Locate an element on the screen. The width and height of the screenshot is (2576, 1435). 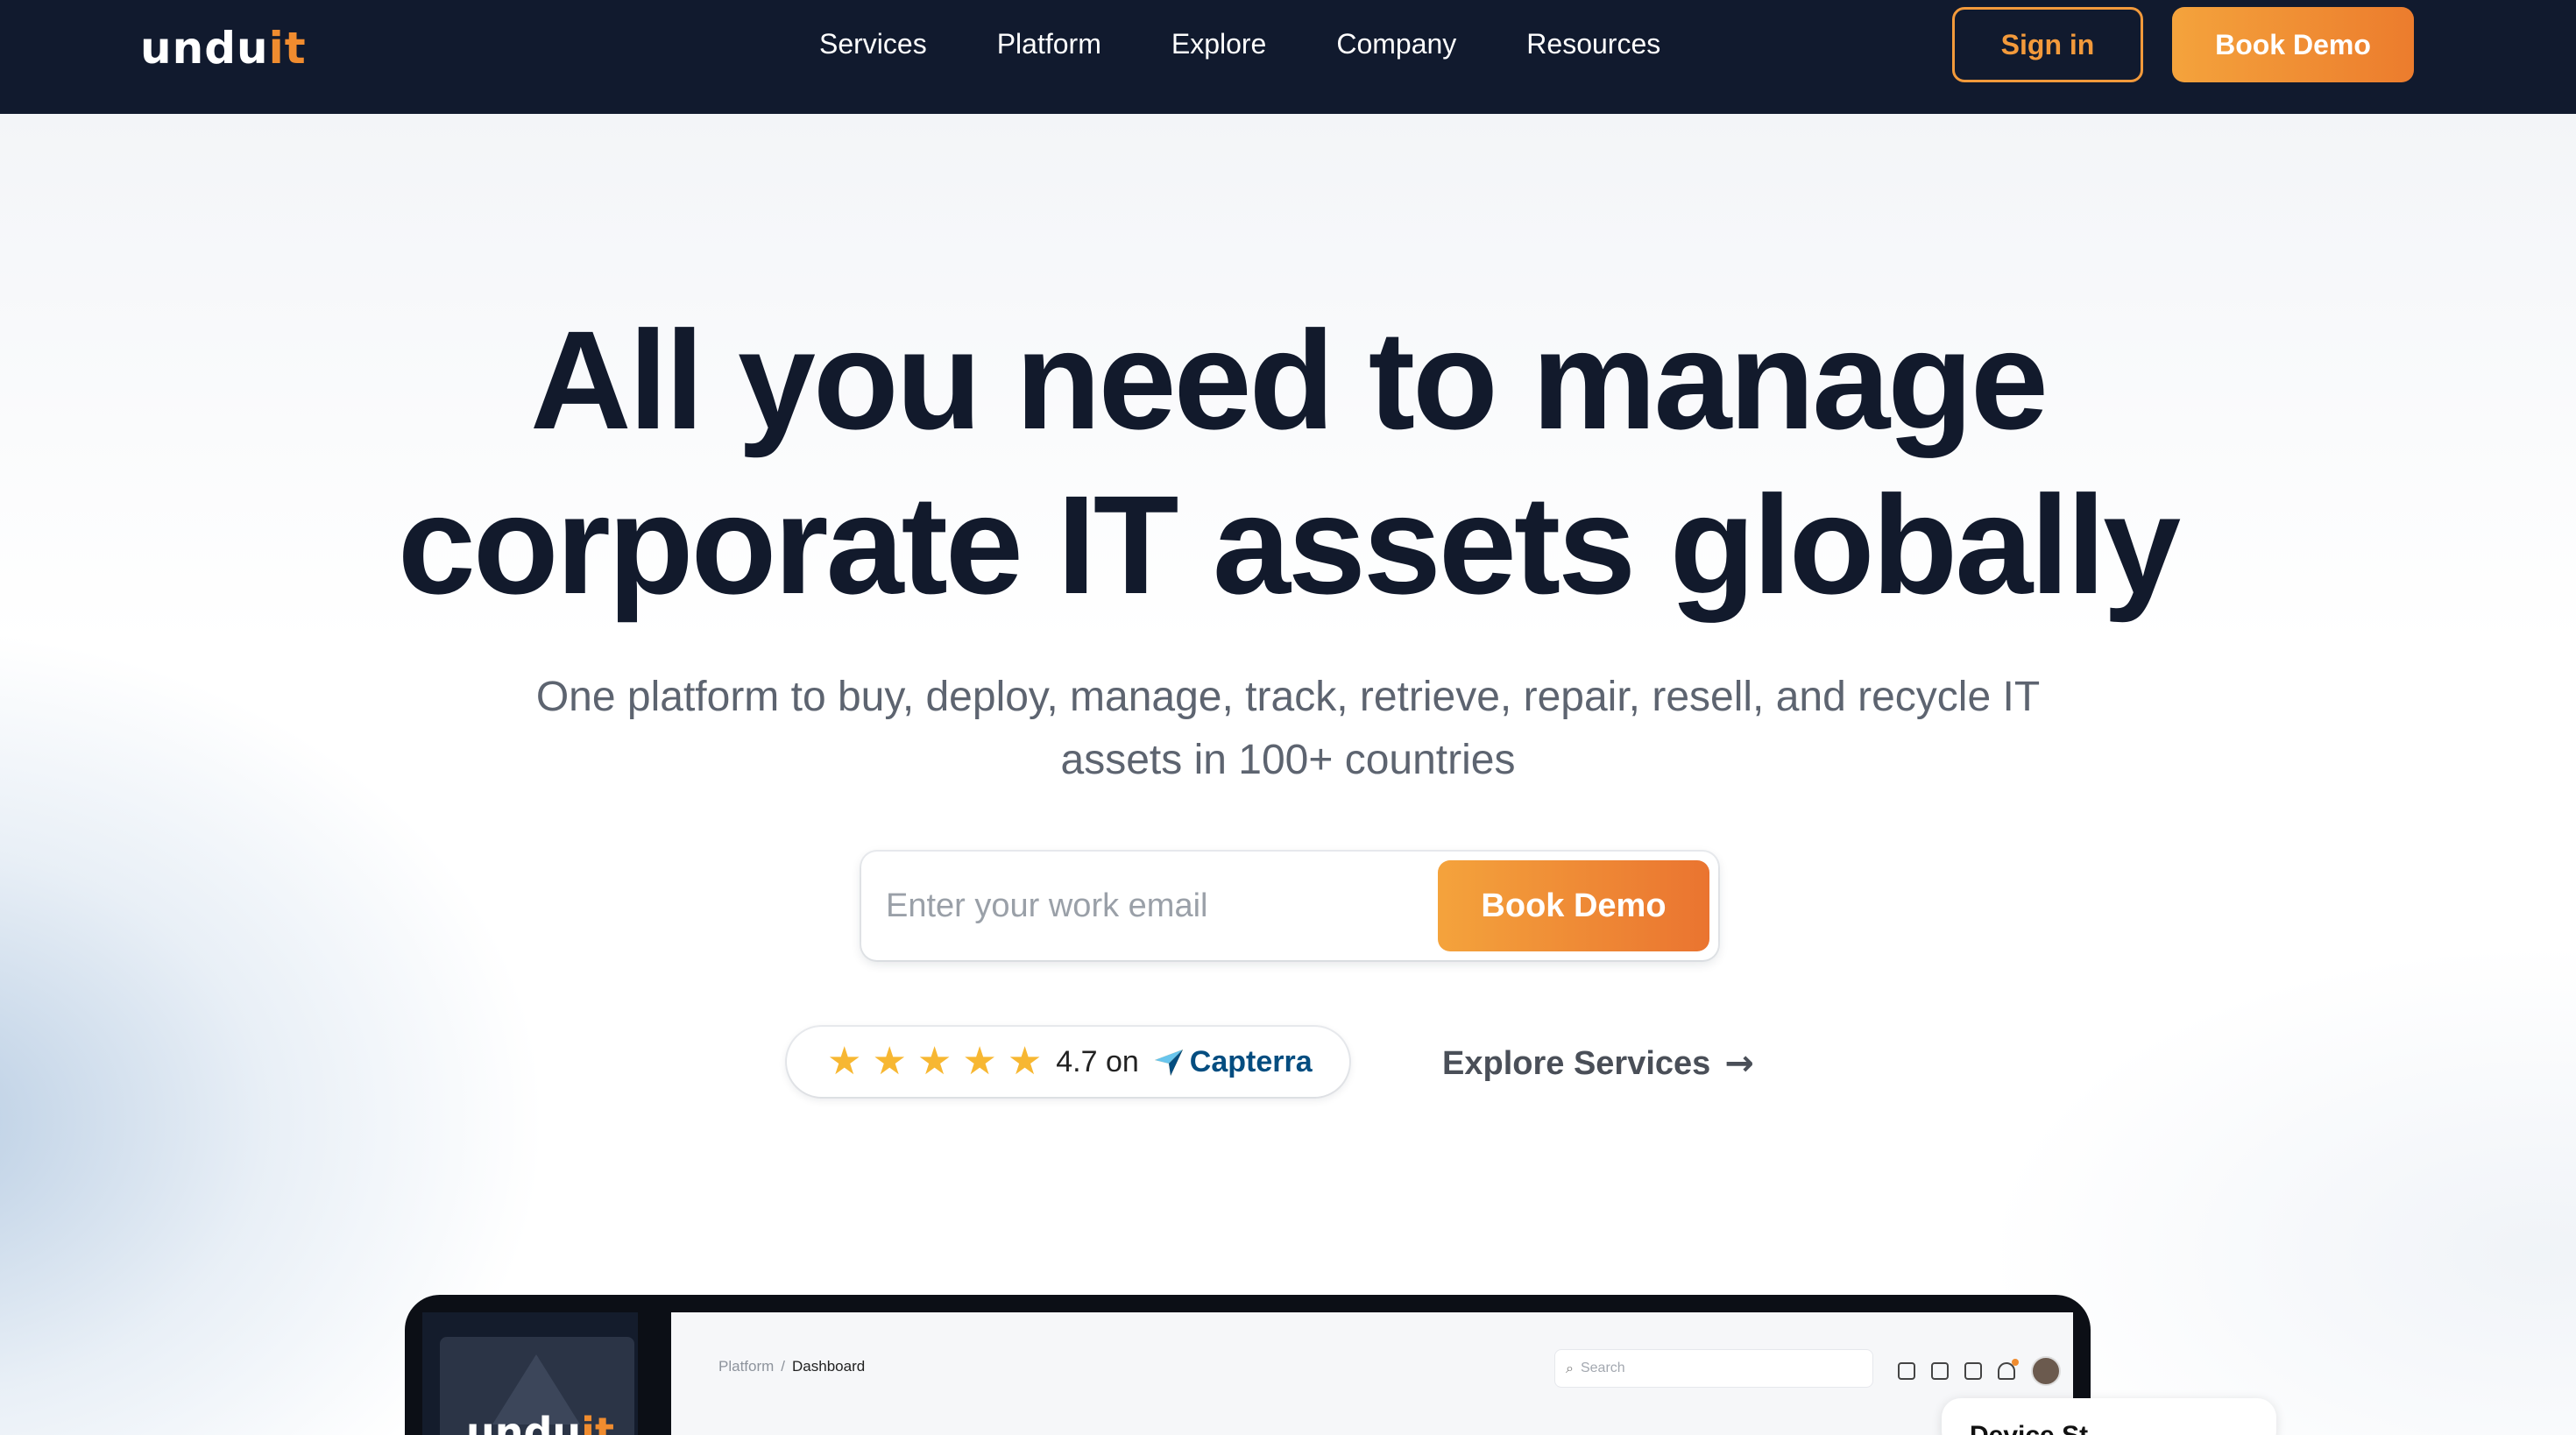
demo-email-form: Book Demo is located at coordinates (1289, 906).